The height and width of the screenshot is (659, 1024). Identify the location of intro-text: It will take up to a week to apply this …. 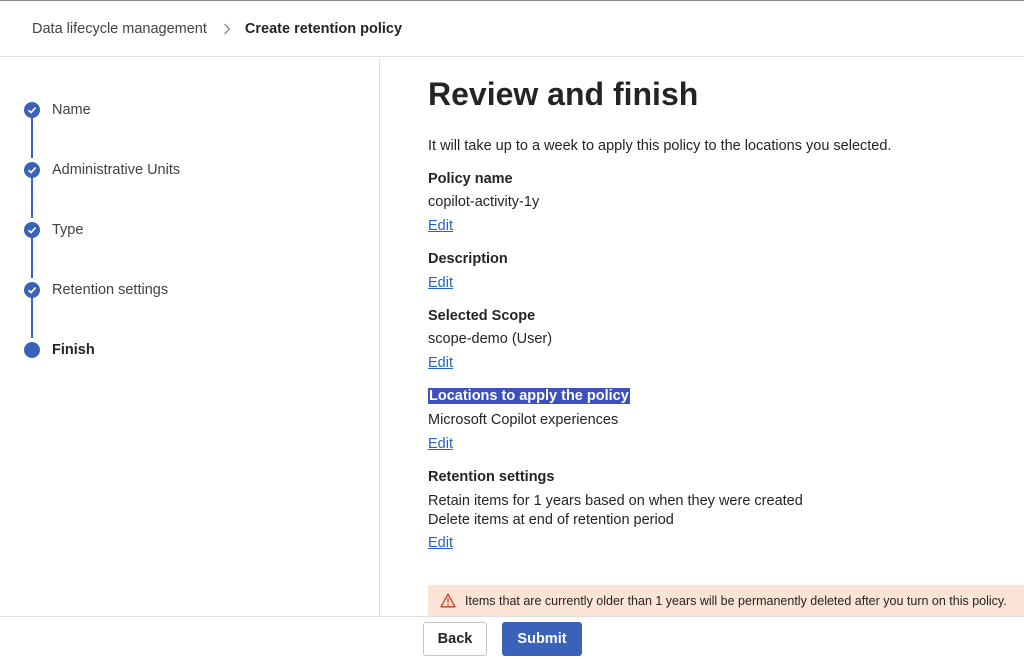
(660, 146).